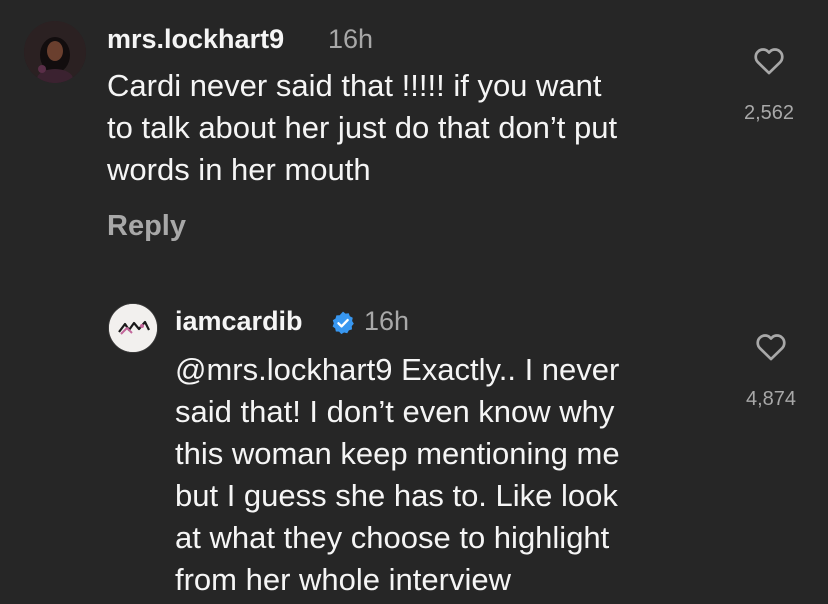  I want to click on comment-username: mrs.lockhart9, so click(195, 39).